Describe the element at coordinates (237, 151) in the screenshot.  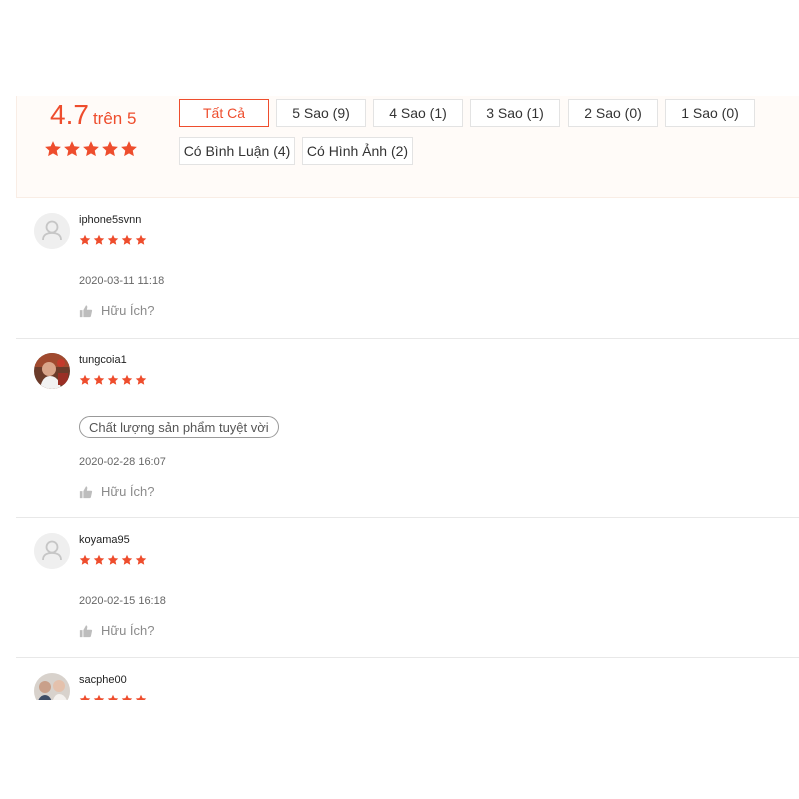
I see `filter-with-comment-button: Có Bình Luận (4)` at that location.